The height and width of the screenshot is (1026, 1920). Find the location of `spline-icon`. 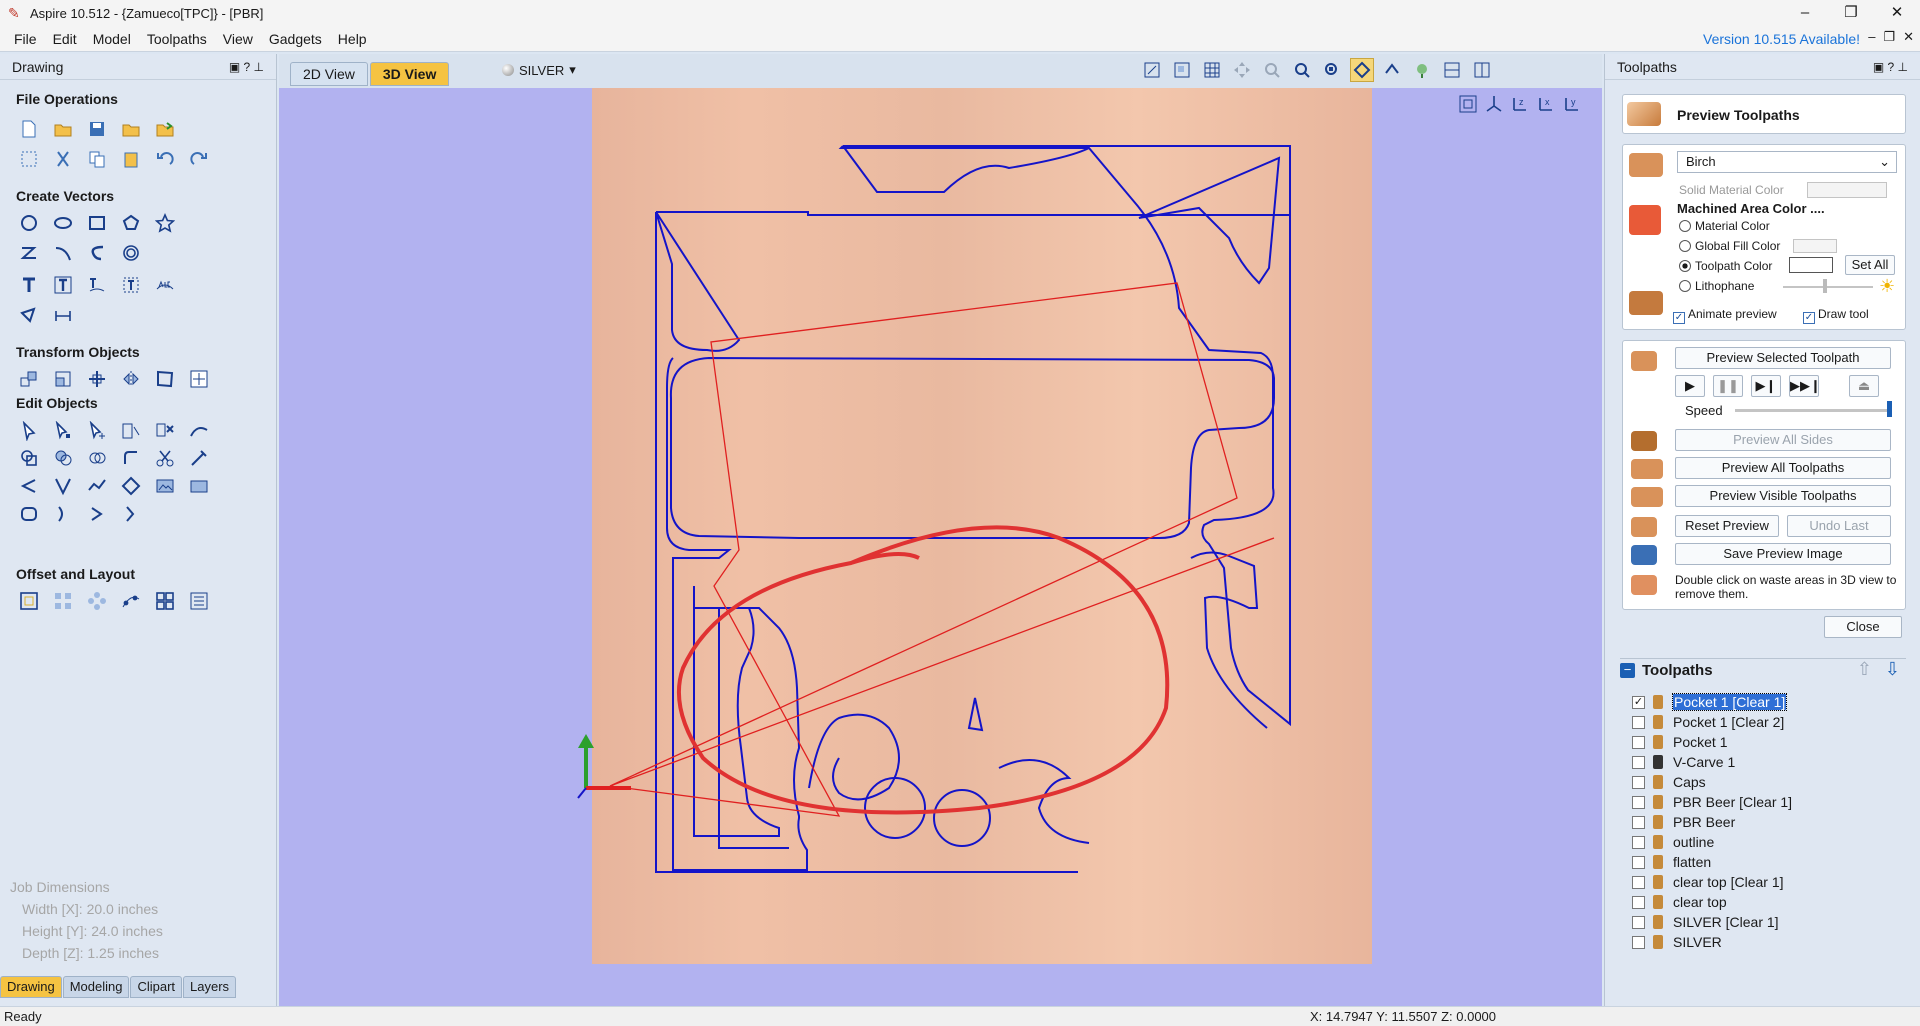

spline-icon is located at coordinates (97, 253).